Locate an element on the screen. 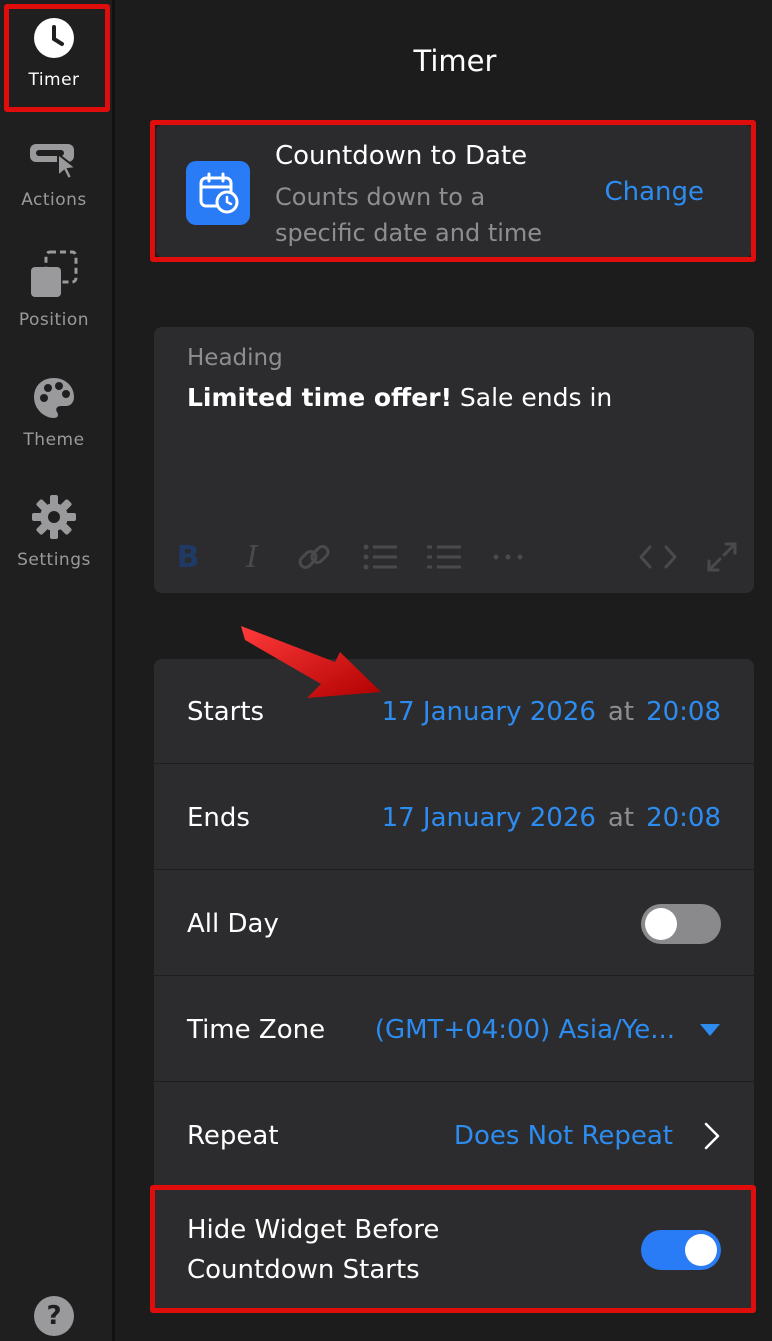 The image size is (772, 1341). ends-row: Ends 17 January 2026 at 20:08 is located at coordinates (454, 817).